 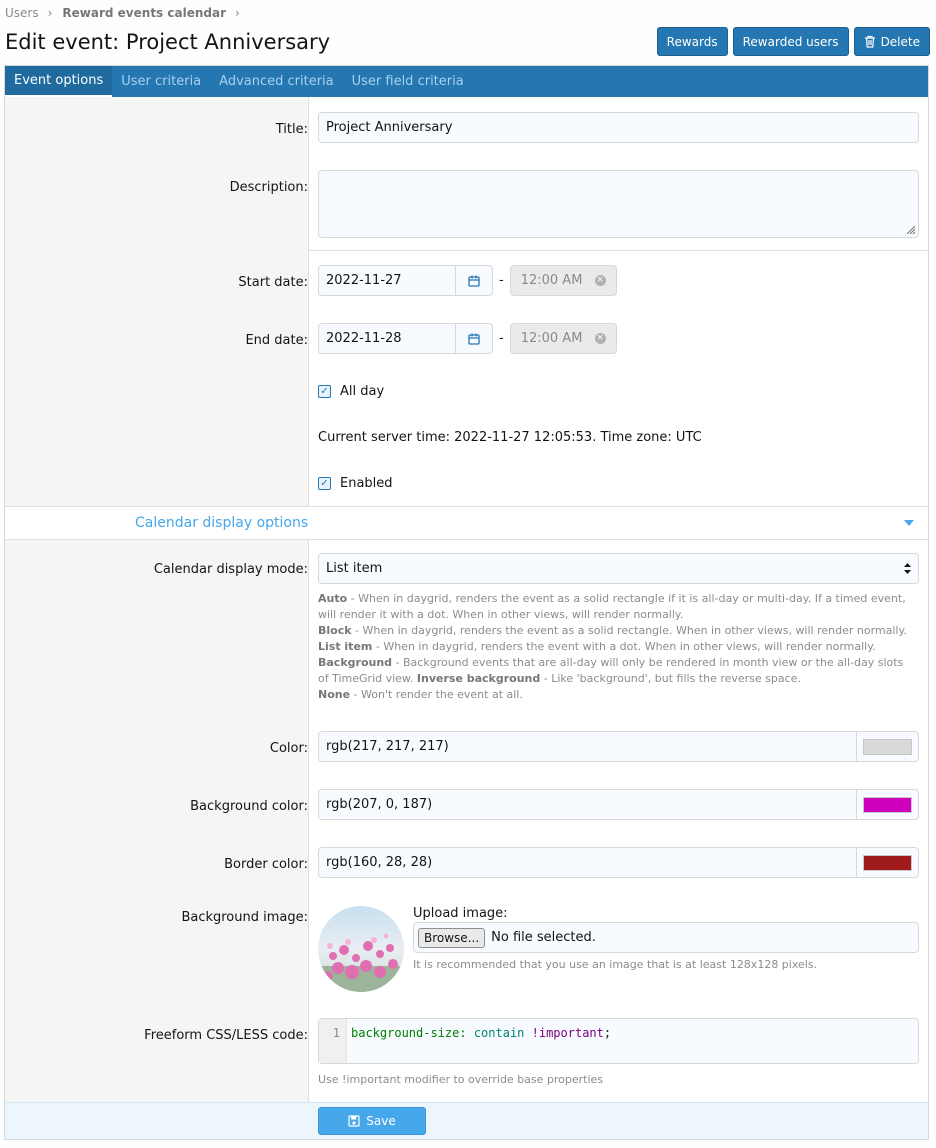 I want to click on end-date-input: 2022-11-28, so click(x=386, y=338).